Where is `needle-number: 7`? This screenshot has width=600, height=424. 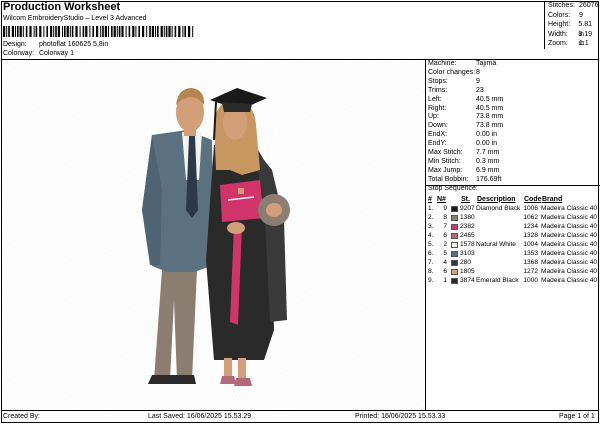 needle-number: 7 is located at coordinates (445, 226).